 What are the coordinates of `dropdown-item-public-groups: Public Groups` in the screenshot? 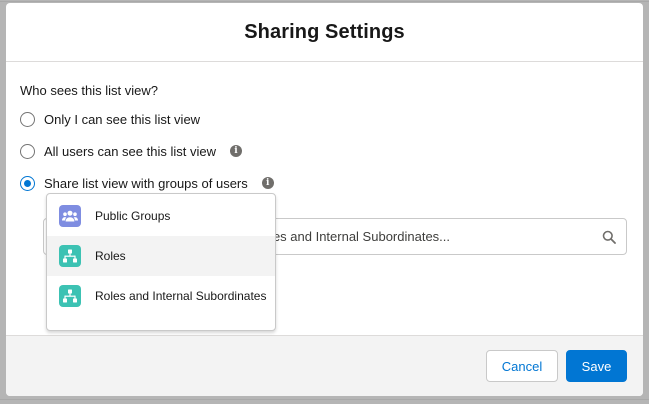 It's located at (161, 216).